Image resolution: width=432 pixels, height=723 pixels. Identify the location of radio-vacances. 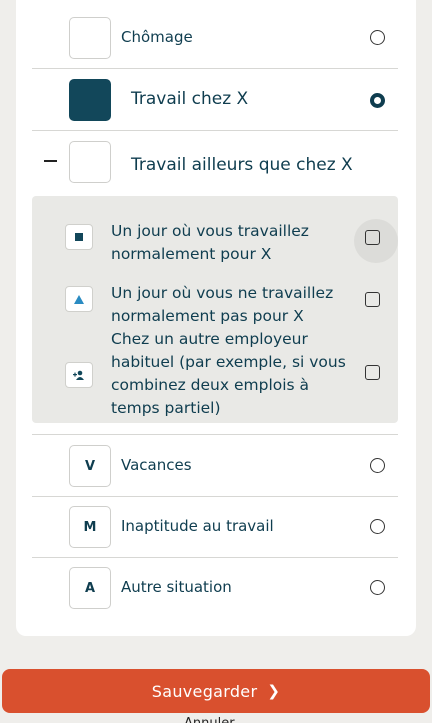
(377, 465).